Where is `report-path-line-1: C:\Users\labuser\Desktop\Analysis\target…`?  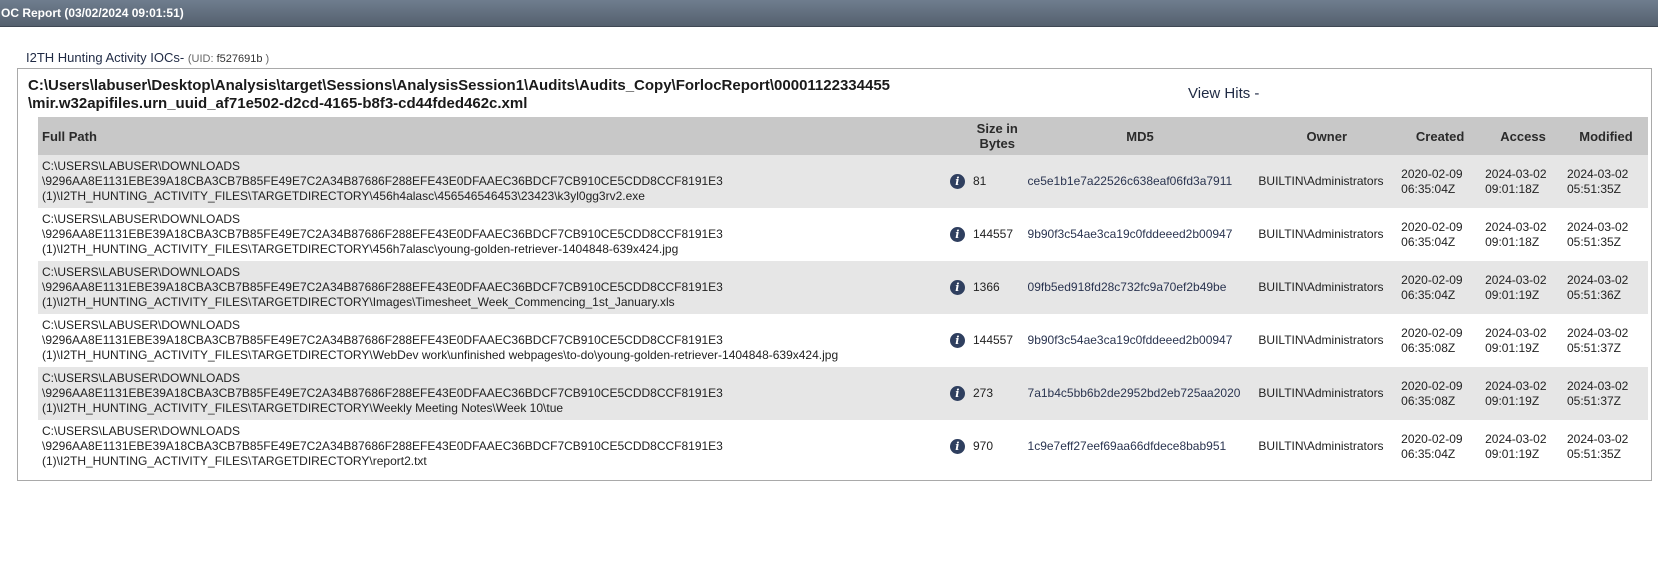
report-path-line-1: C:\Users\labuser\Desktop\Analysis\target… is located at coordinates (459, 85).